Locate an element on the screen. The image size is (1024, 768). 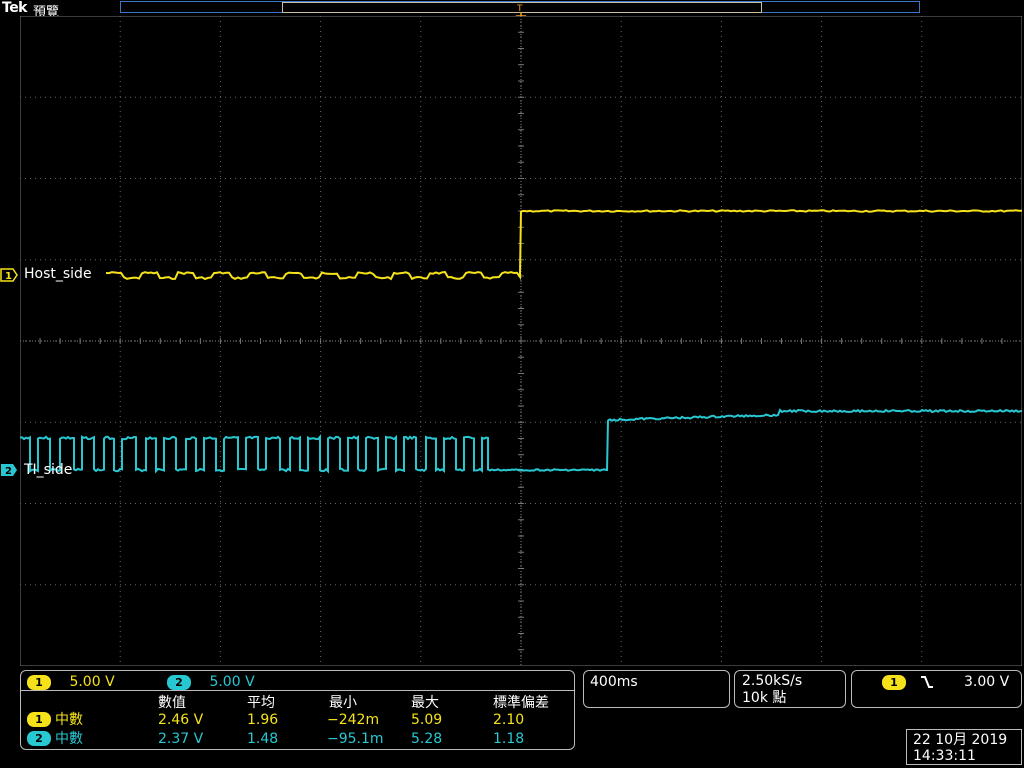
measurement-row-ch1: 1 中數 2.46 V 1.96 −242m 5.09 2.10 is located at coordinates (299, 720).